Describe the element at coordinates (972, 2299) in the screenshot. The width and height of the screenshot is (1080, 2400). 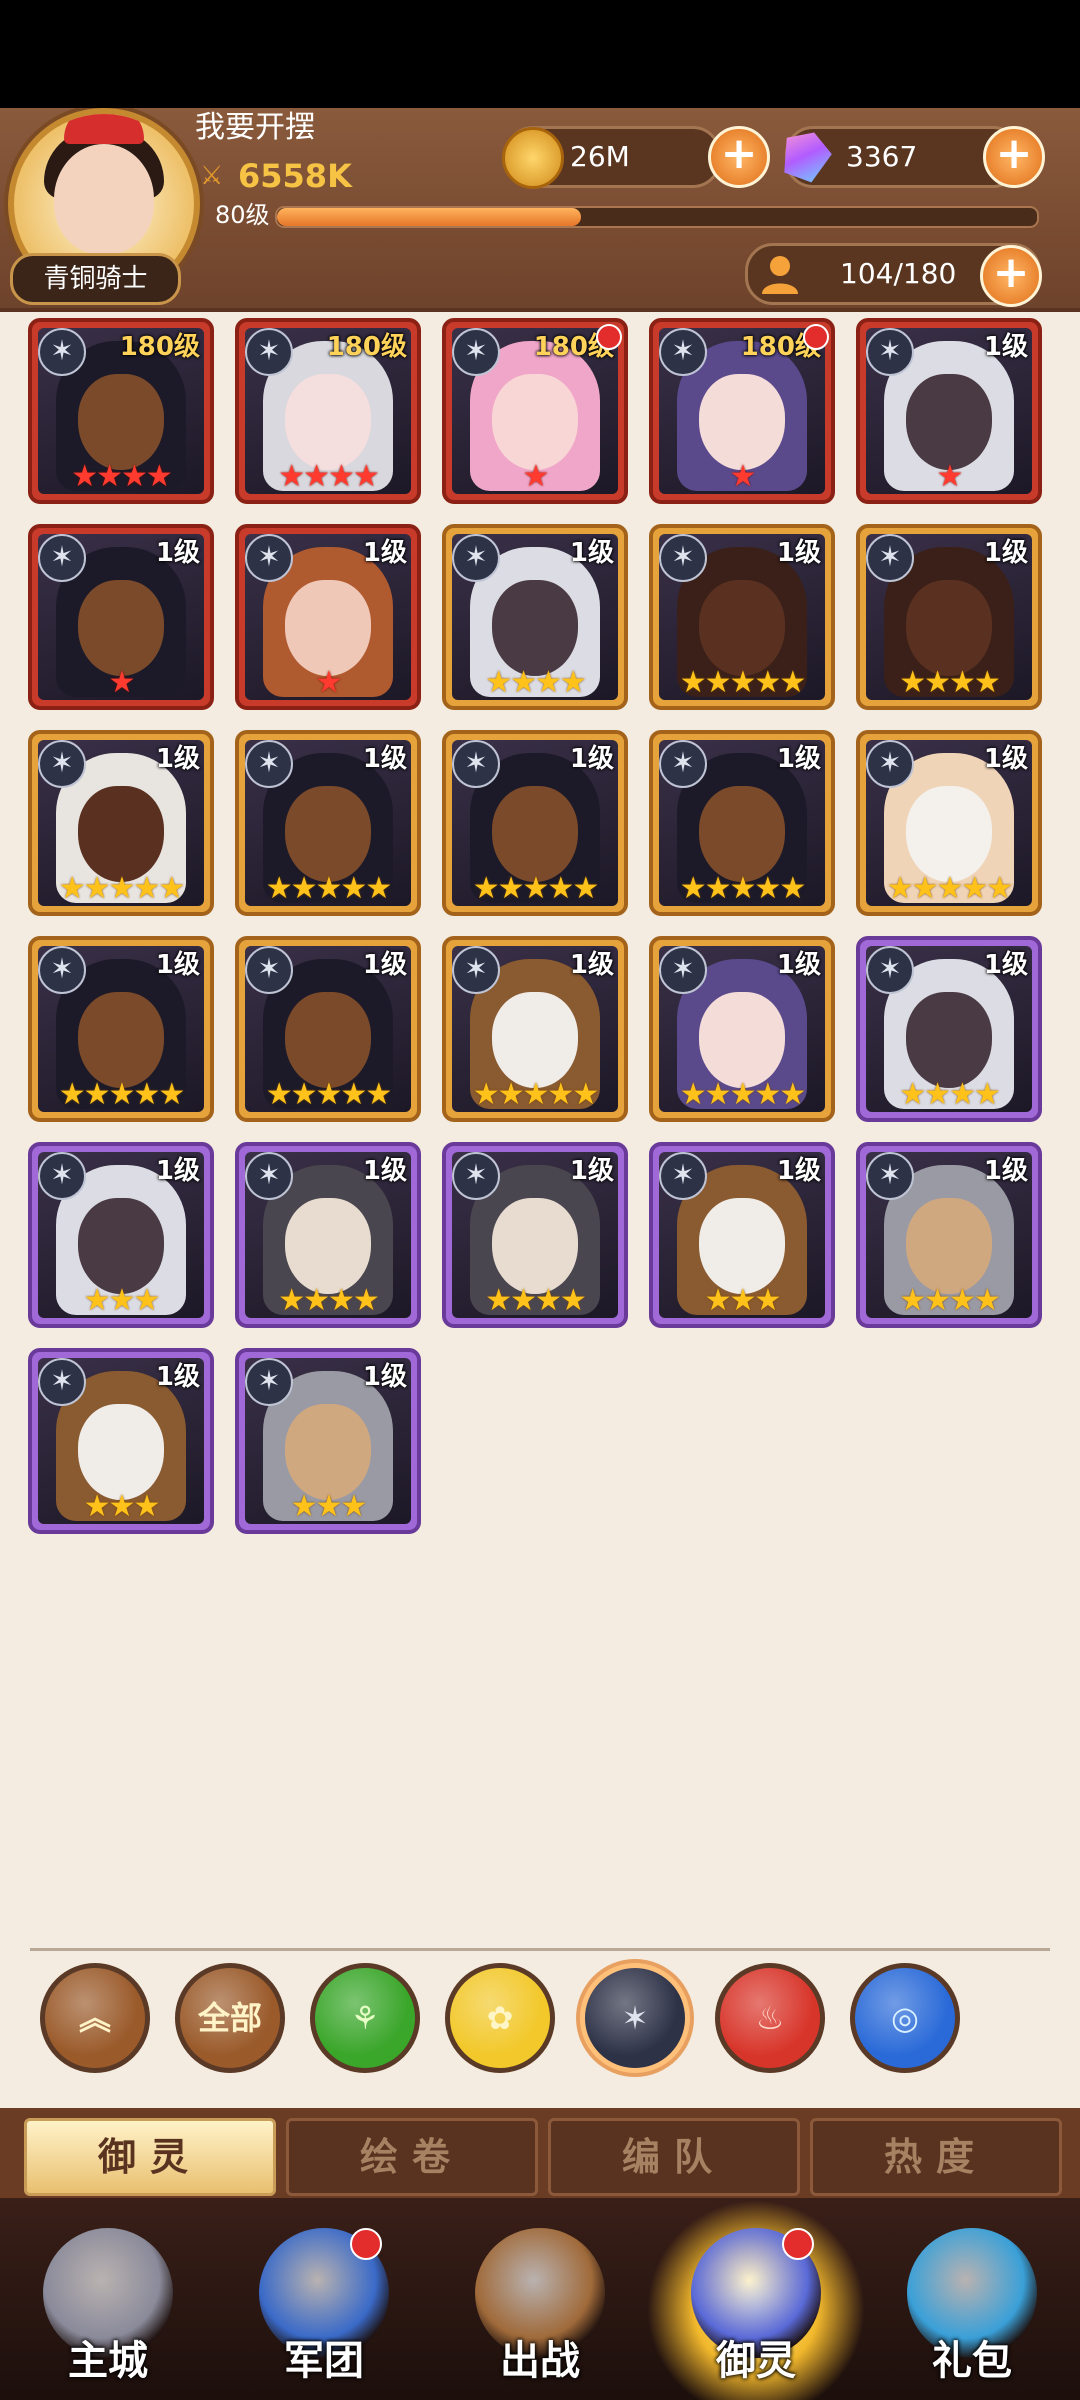
I see `nav-item-4: 礼包` at that location.